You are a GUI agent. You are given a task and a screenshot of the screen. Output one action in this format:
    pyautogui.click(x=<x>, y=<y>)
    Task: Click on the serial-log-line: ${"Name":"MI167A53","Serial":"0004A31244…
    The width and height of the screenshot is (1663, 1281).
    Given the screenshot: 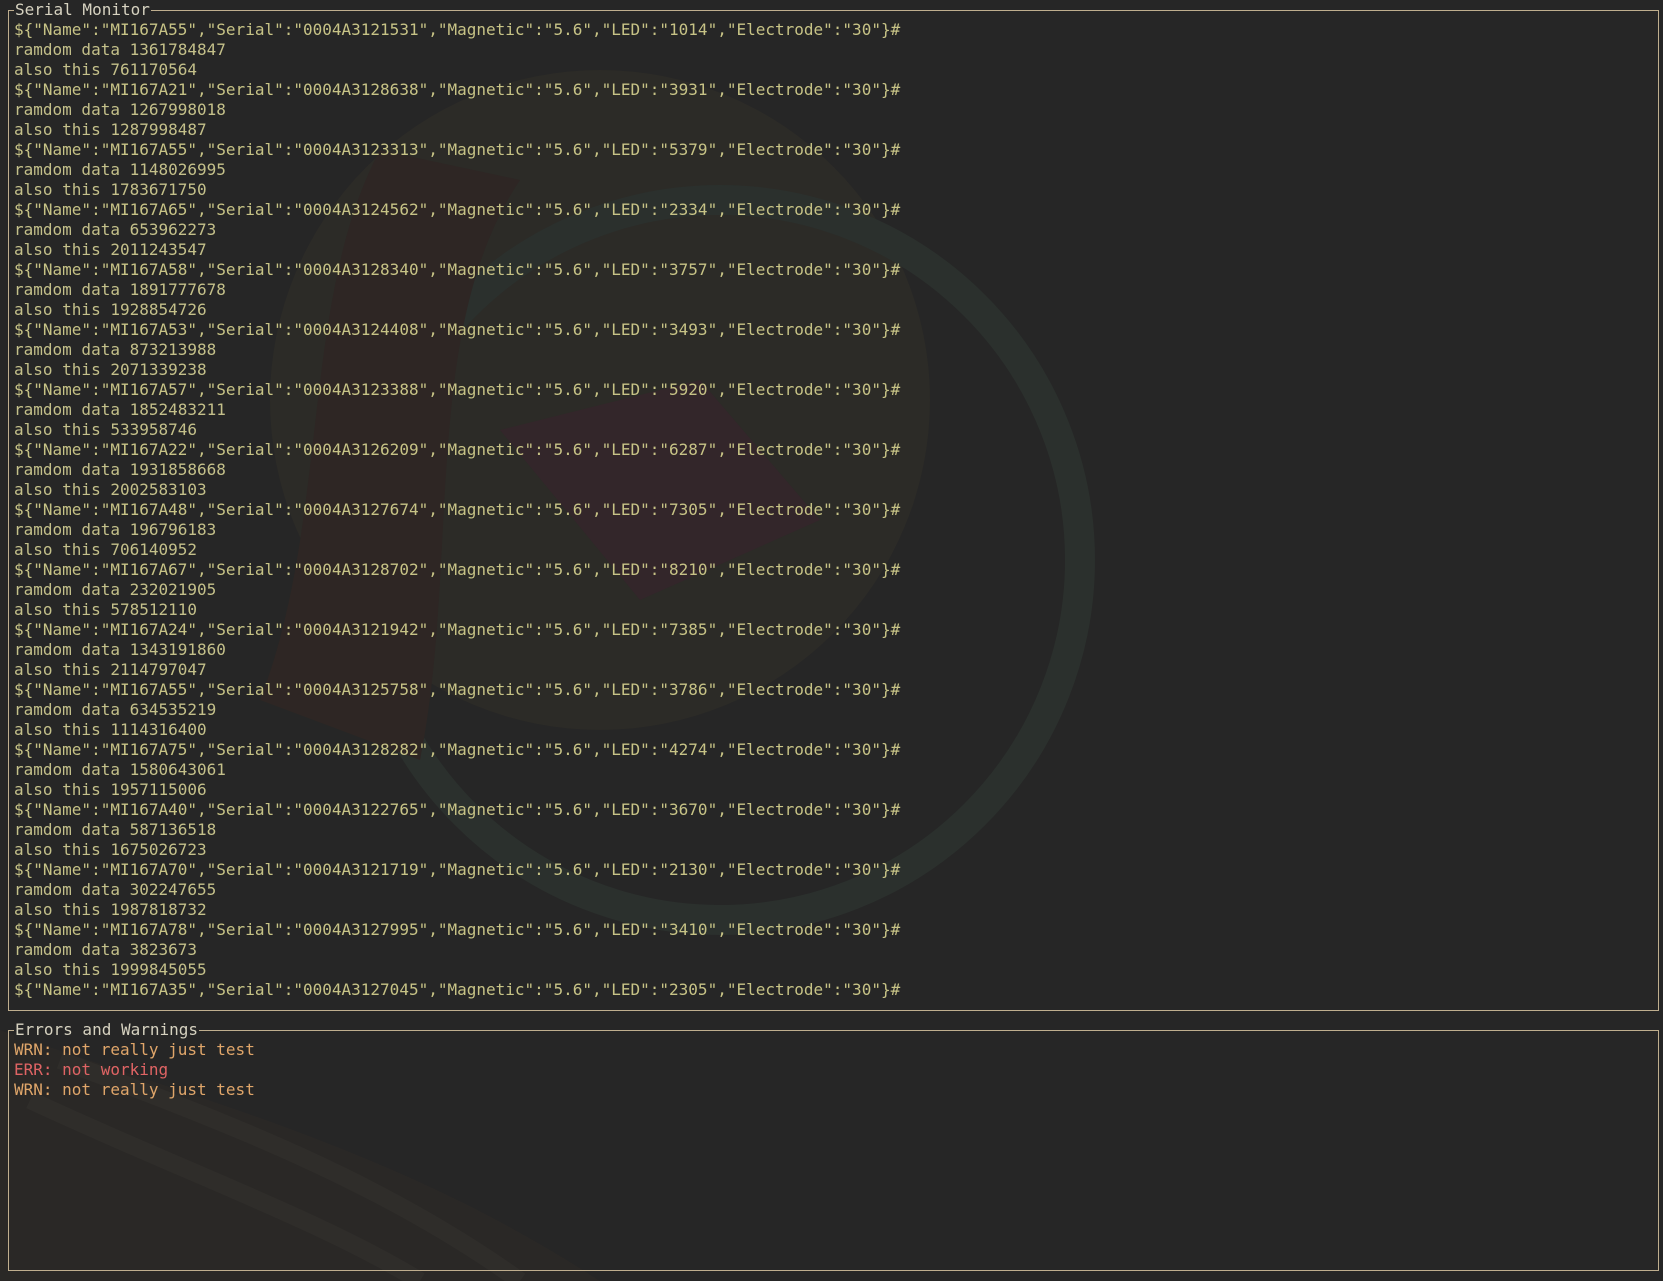 What is the action you would take?
    pyautogui.click(x=457, y=329)
    